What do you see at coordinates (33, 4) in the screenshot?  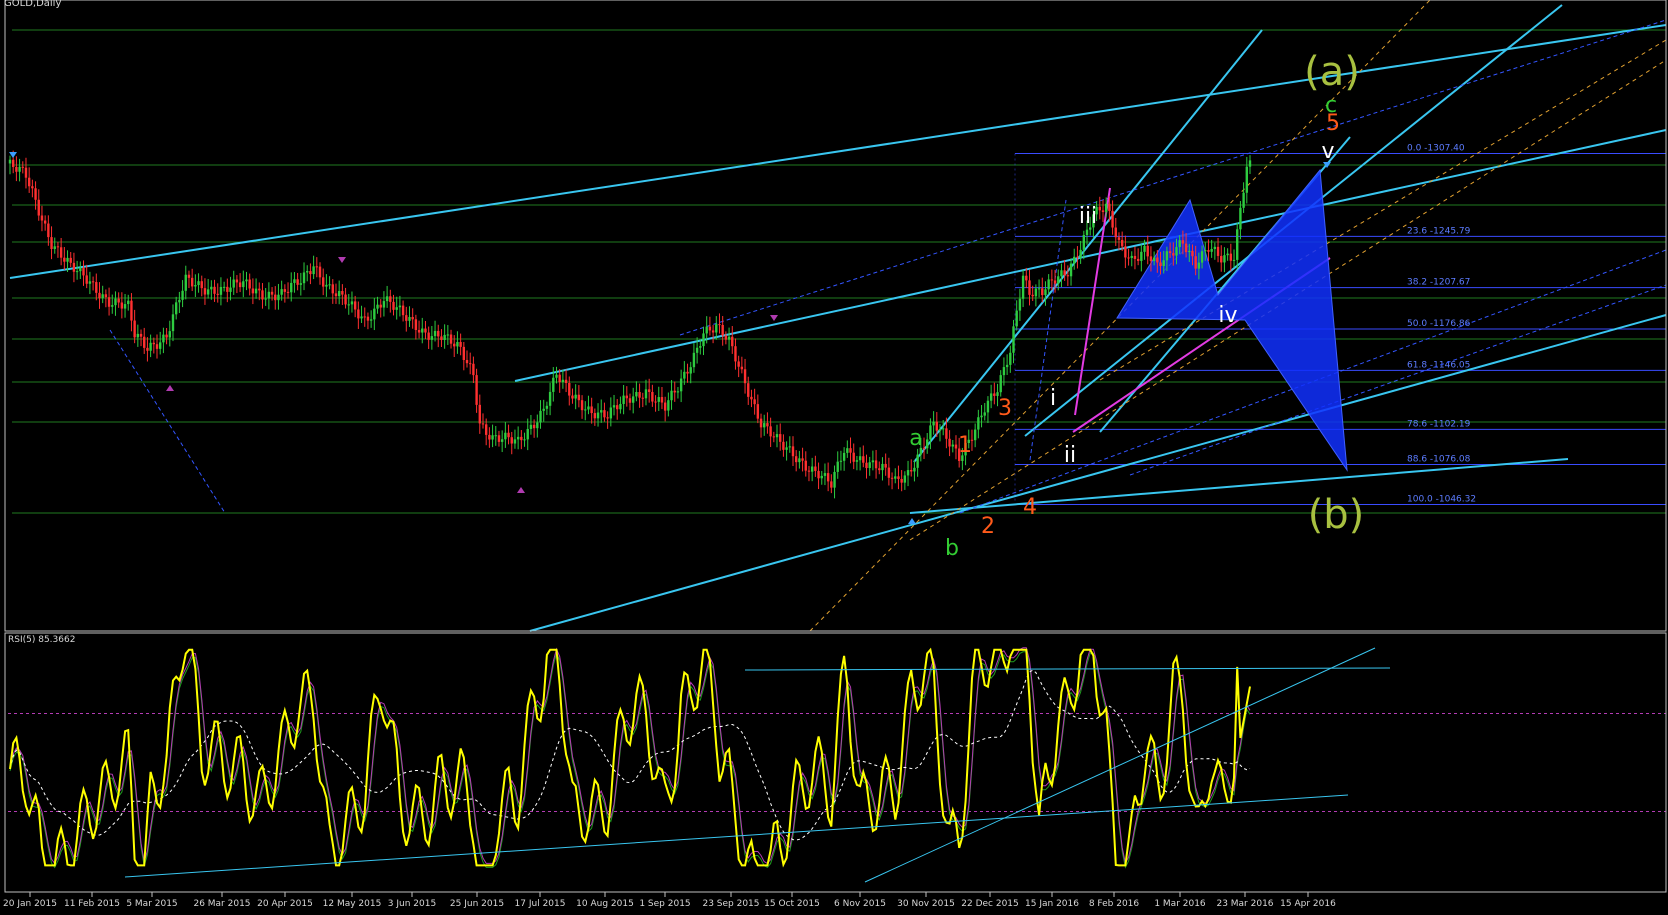 I see `symbol-title: GOLD,Daily` at bounding box center [33, 4].